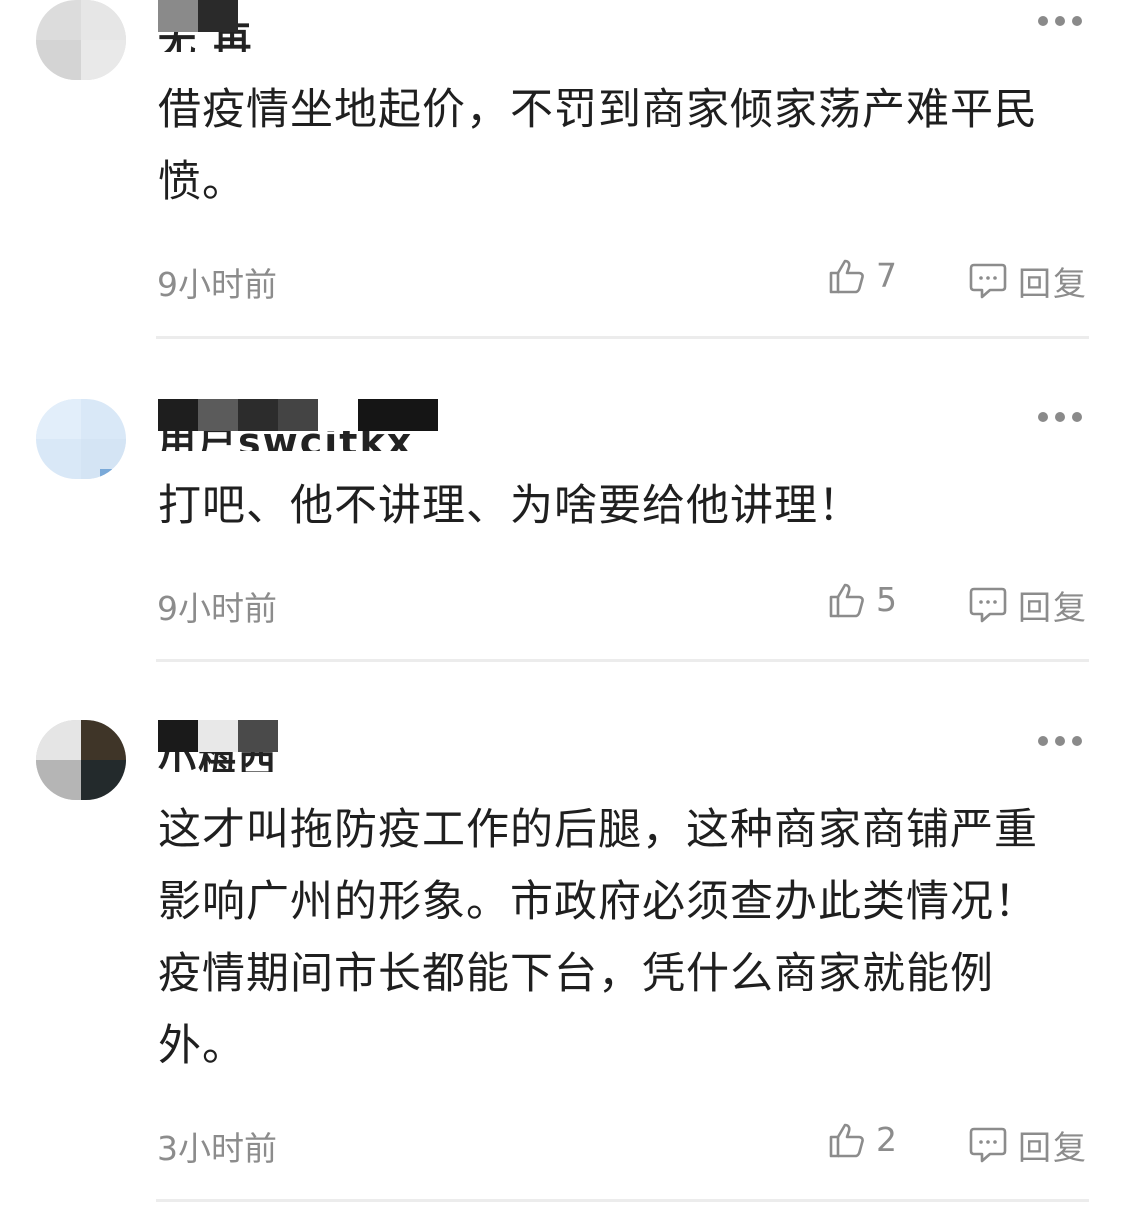 The width and height of the screenshot is (1125, 1214). I want to click on like-button: 2, so click(862, 1139).